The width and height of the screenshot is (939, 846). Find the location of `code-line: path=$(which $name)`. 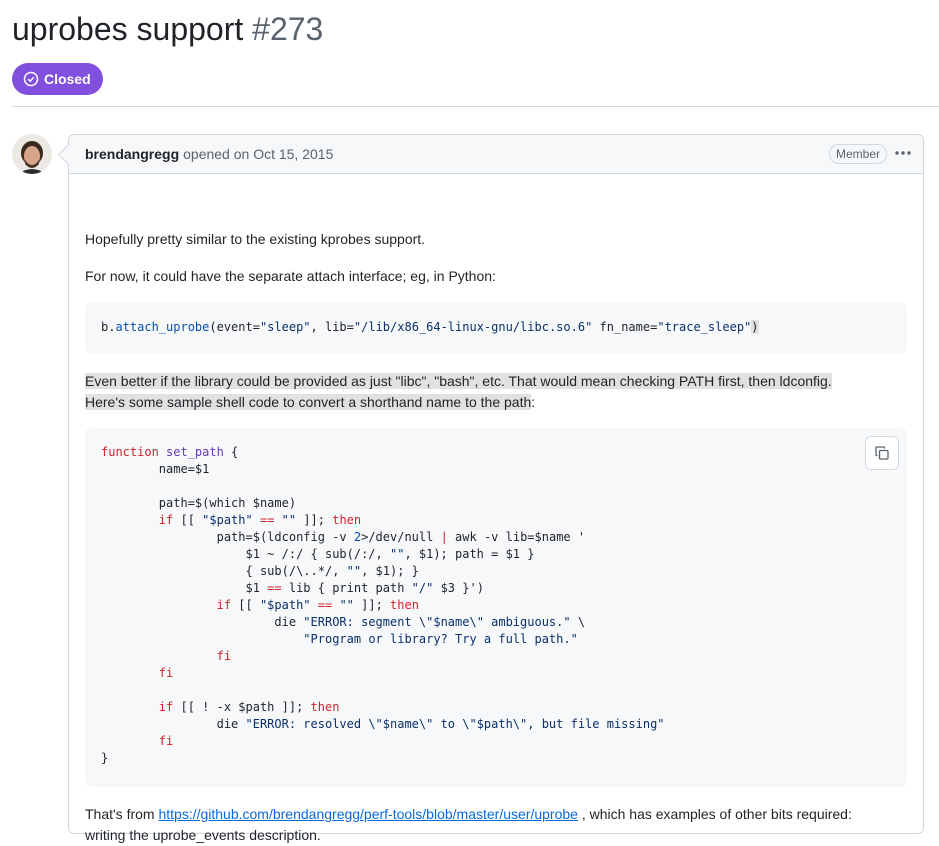

code-line: path=$(which $name) is located at coordinates (199, 503).